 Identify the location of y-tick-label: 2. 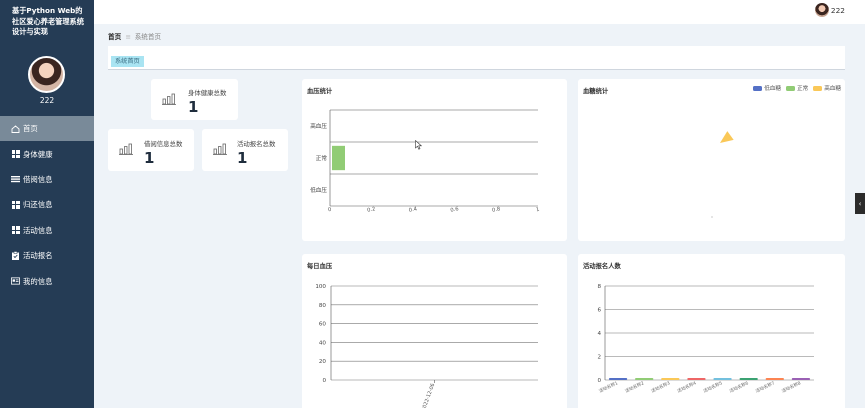
(599, 358).